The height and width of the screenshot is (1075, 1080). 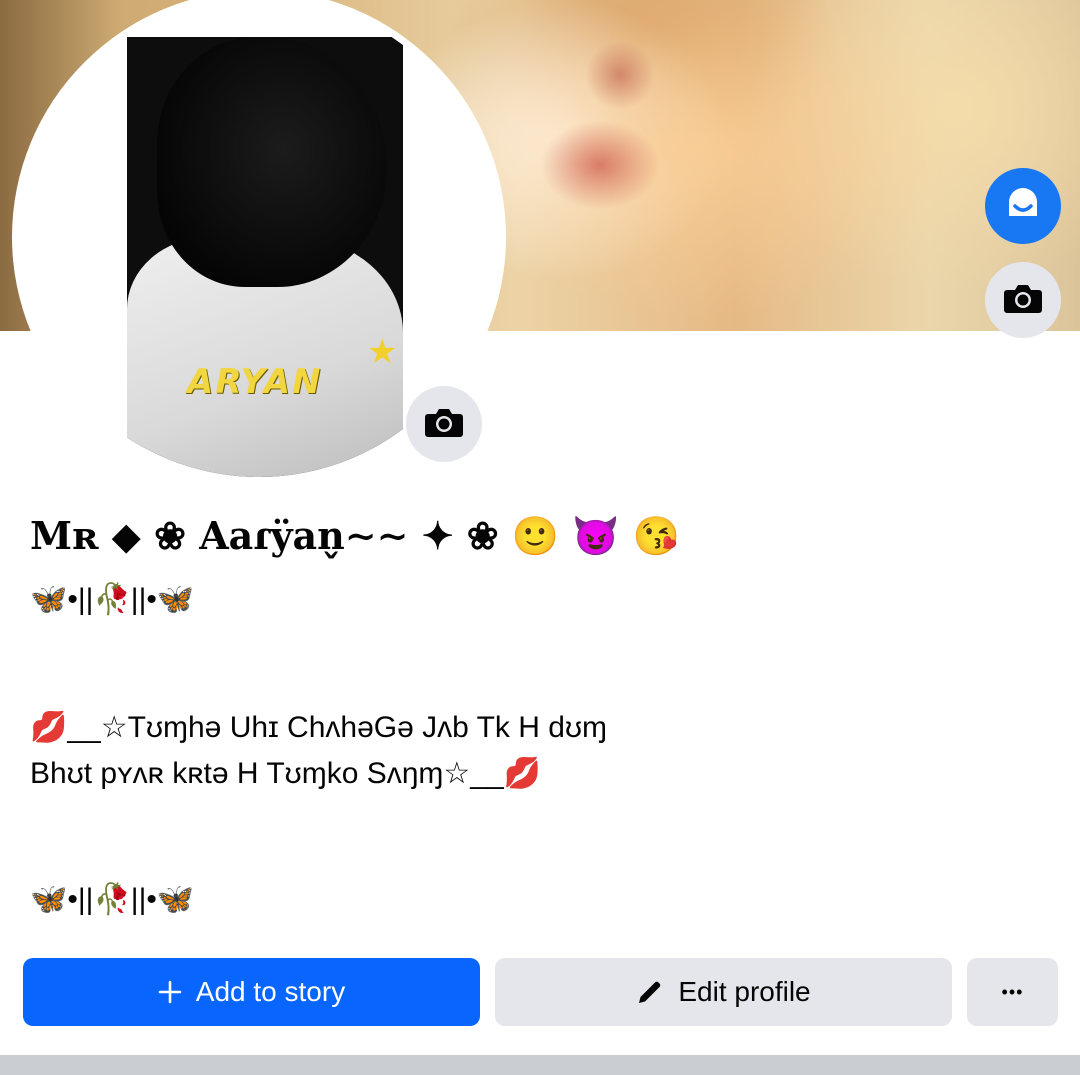 What do you see at coordinates (318, 727) in the screenshot?
I see `bio-line: 💋__☆Tʊɱhə Uhɪ ChʌhəGə Jʌb Tk H dʊɱ` at bounding box center [318, 727].